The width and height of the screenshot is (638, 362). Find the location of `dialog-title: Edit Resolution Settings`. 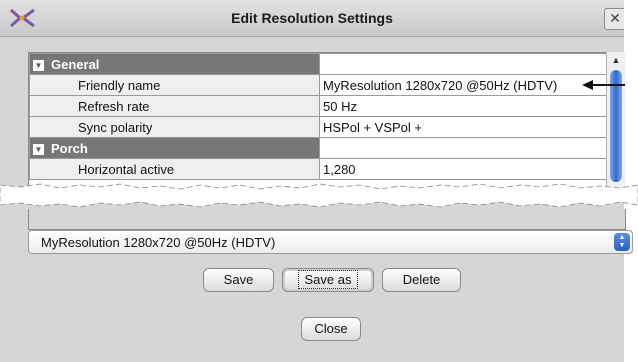

dialog-title: Edit Resolution Settings is located at coordinates (312, 18).